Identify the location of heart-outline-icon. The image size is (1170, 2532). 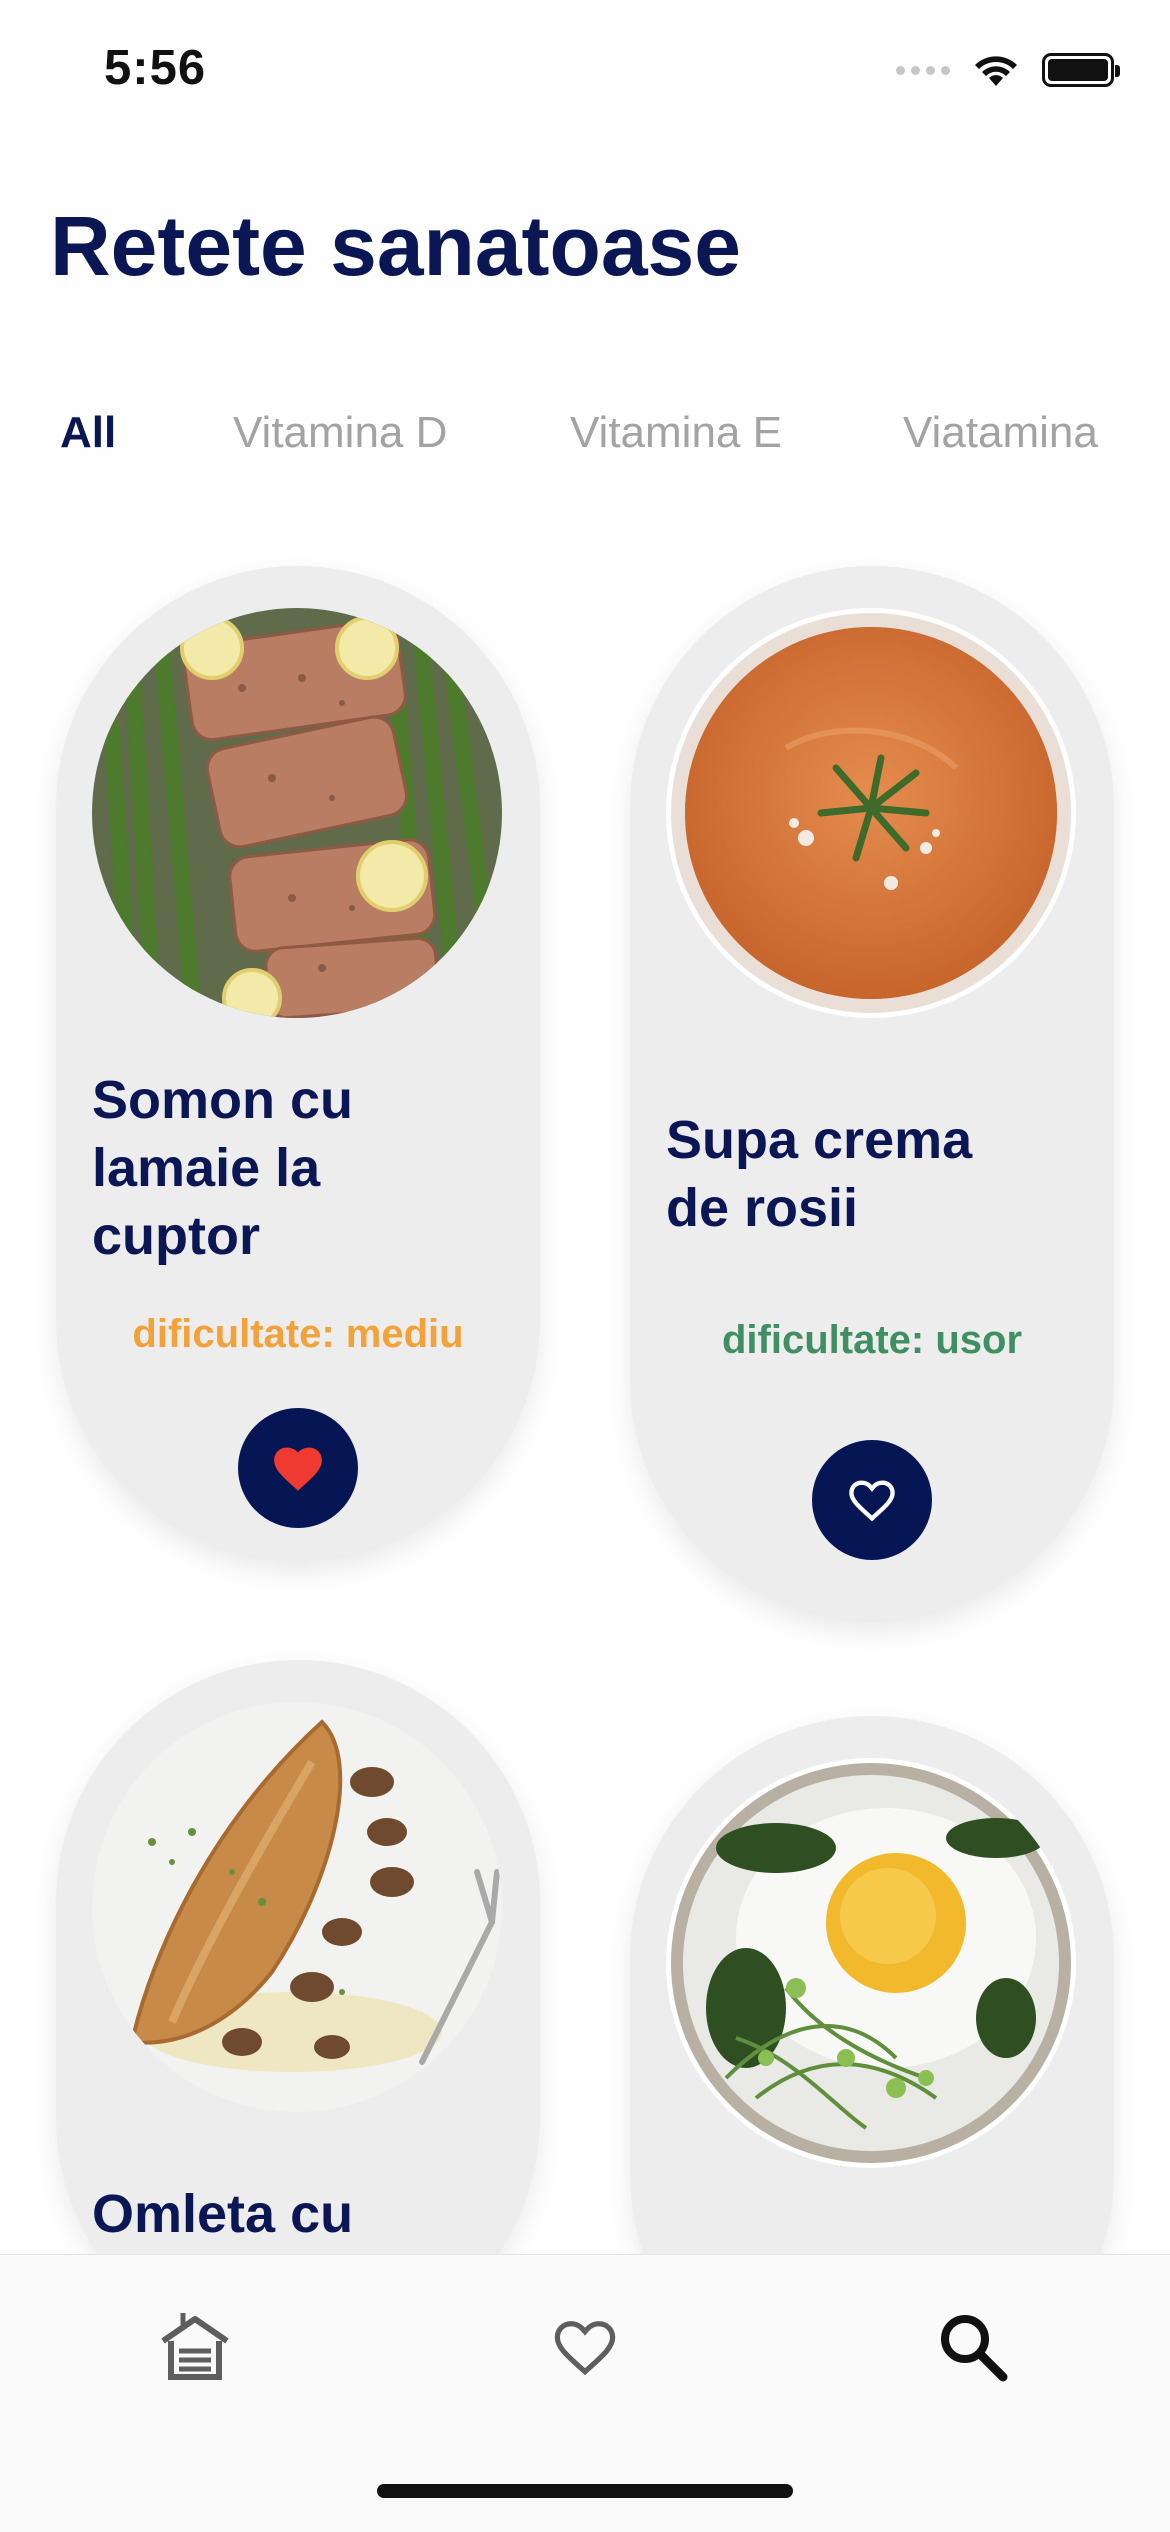
(872, 1501).